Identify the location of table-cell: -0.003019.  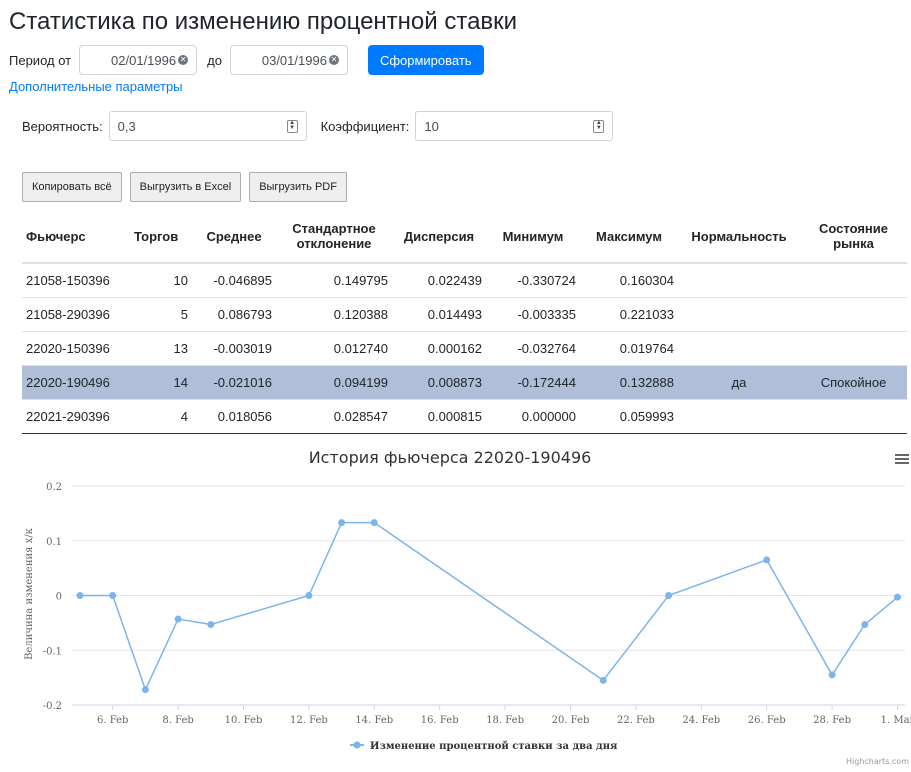
(234, 348).